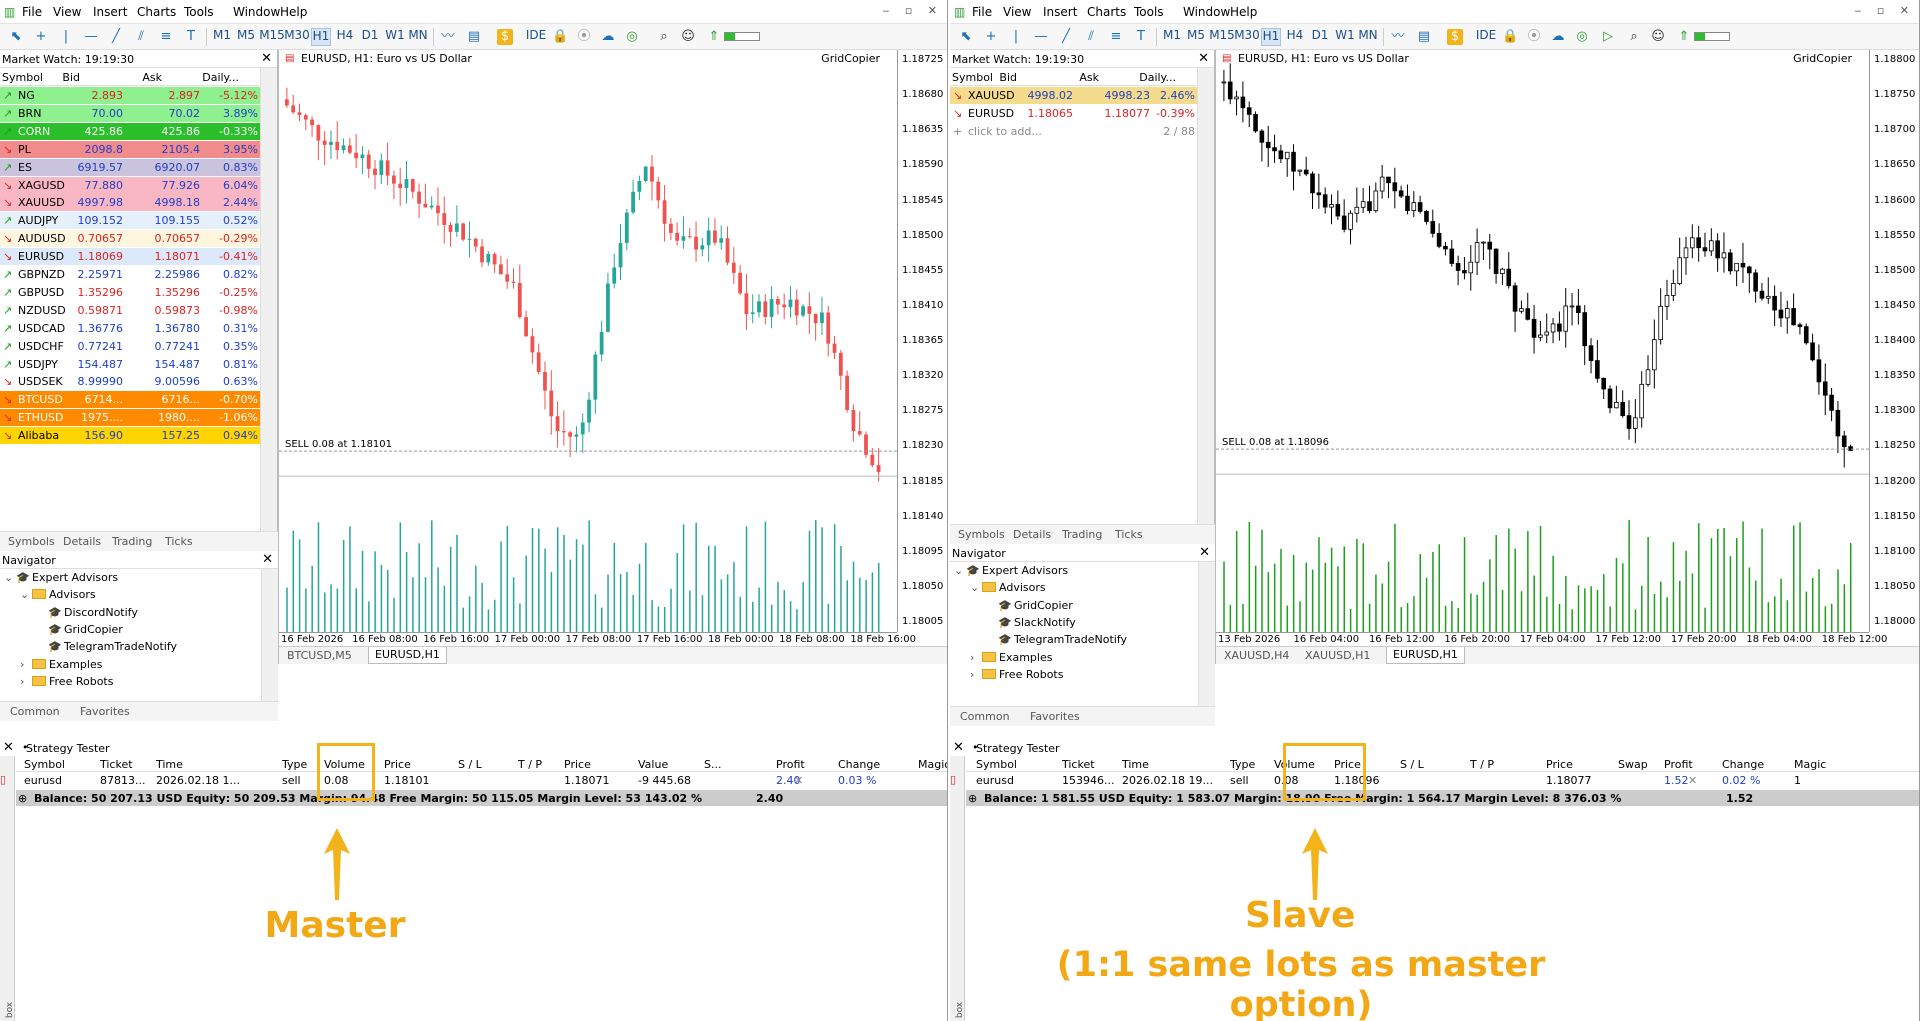 Image resolution: width=1920 pixels, height=1021 pixels. Describe the element at coordinates (1073, 132) in the screenshot. I see `add-symbol-row: + click to add... 2 / 88` at that location.